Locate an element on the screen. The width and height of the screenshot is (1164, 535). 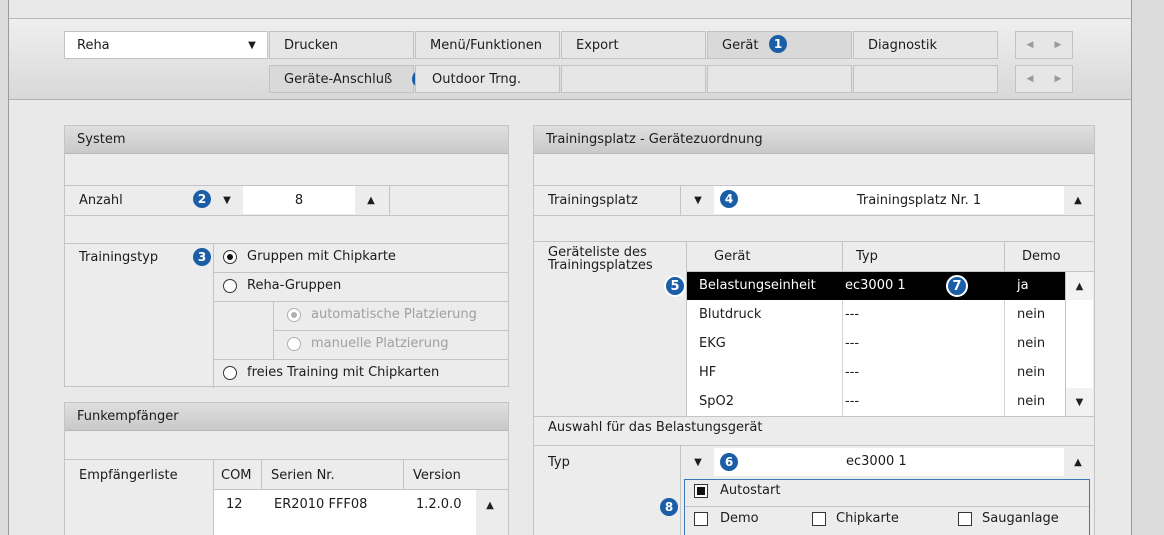
anzahl-label: Anzahl is located at coordinates (101, 200).